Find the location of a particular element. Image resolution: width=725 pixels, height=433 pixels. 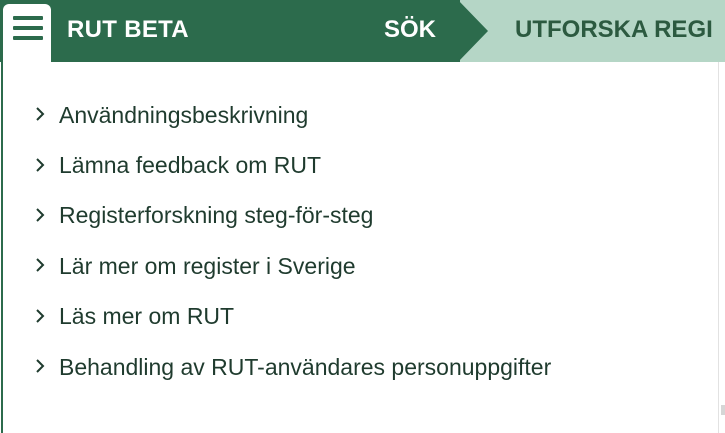

menu-item-registerforskning: Registerforskning steg-för-steg is located at coordinates (360, 216).